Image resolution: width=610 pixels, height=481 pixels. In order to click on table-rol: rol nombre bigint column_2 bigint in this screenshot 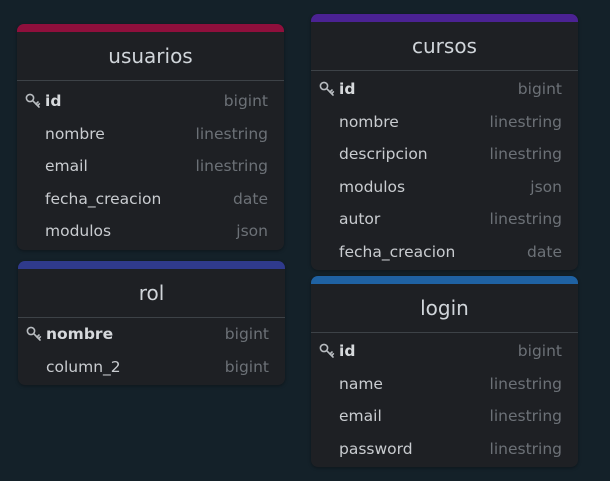, I will do `click(151, 323)`.